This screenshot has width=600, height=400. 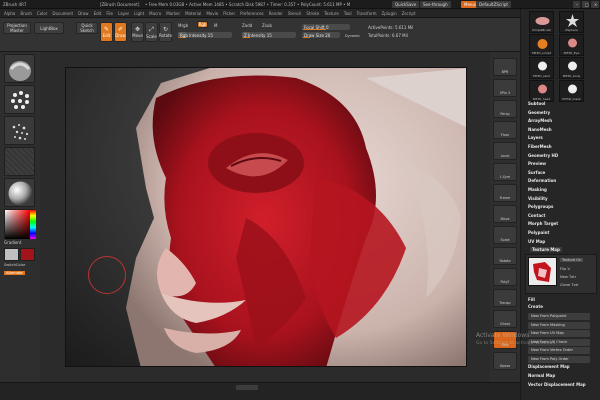 What do you see at coordinates (541, 45) in the screenshot?
I see `tool-thumbnail: PM3D_sculpt` at bounding box center [541, 45].